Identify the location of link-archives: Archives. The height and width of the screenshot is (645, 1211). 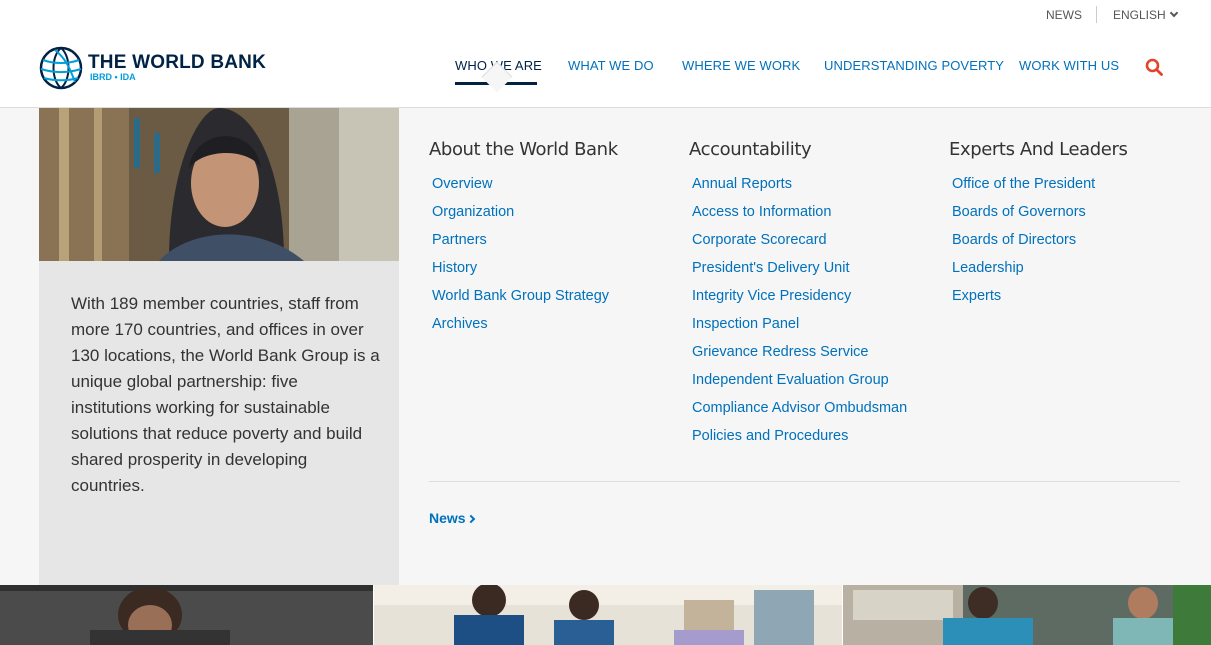
(525, 324).